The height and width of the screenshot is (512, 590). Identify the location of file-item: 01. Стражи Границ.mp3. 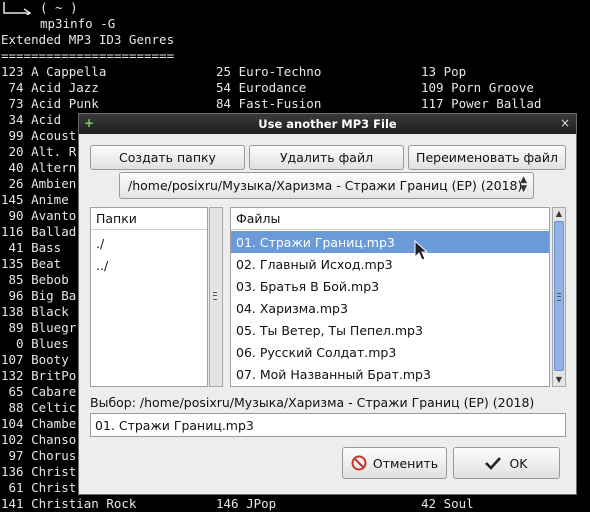
(390, 242).